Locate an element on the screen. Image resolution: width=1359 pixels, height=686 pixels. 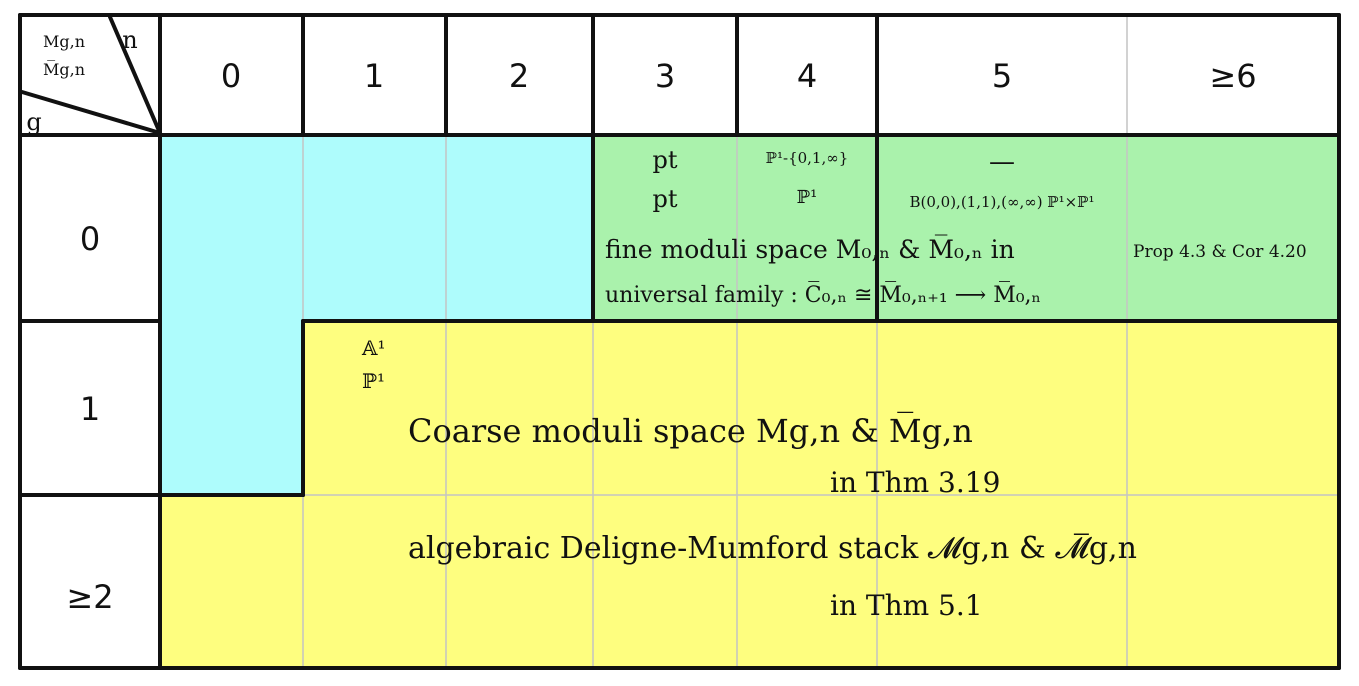
row-header-2plus: ≥2 is located at coordinates (89, 597).